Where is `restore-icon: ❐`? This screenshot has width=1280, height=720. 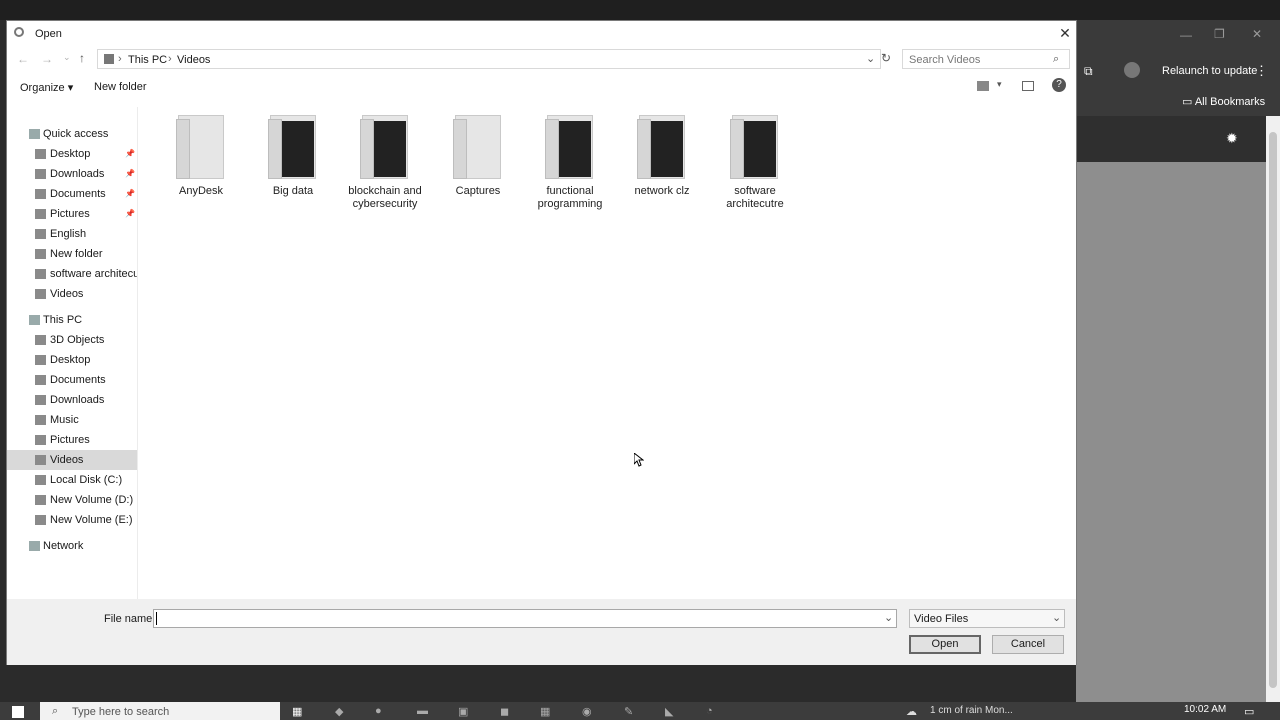 restore-icon: ❐ is located at coordinates (1219, 34).